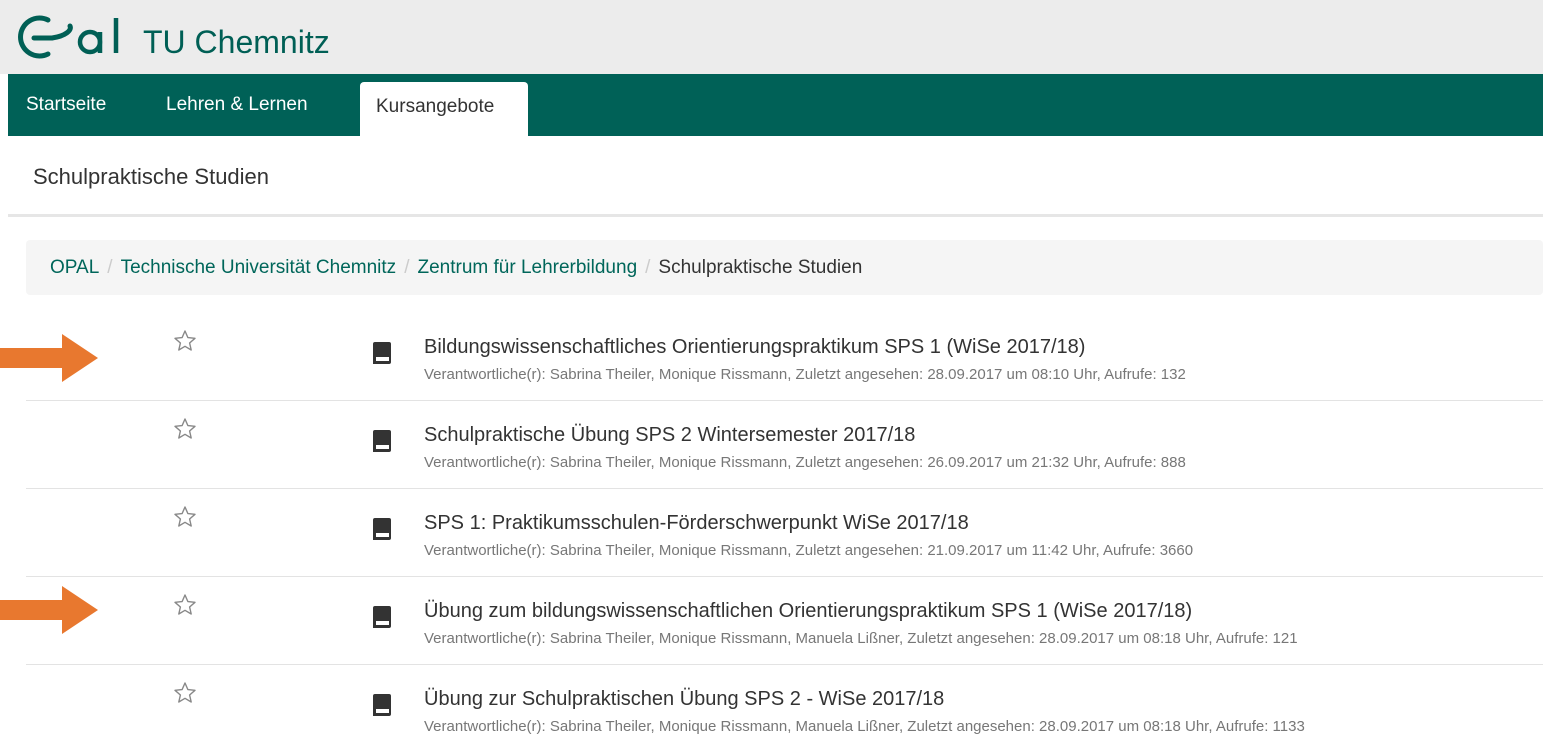 Image resolution: width=1543 pixels, height=752 pixels. What do you see at coordinates (771, 37) in the screenshot?
I see `top-bar: TU Chemnitz` at bounding box center [771, 37].